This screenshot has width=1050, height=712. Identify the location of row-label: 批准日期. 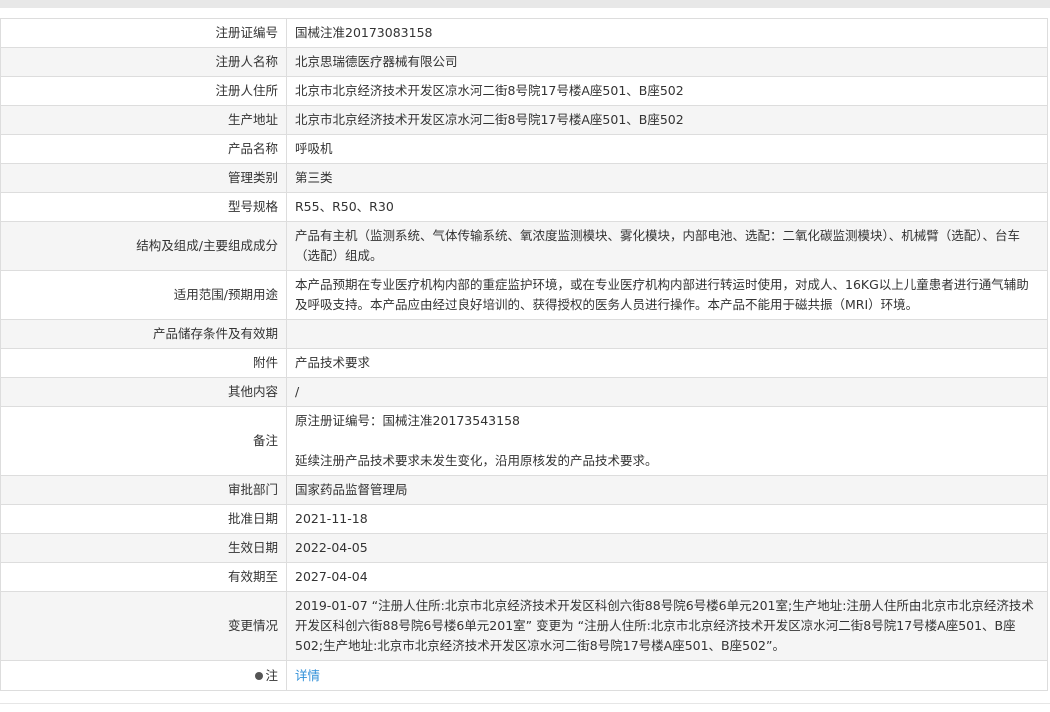
(143, 519).